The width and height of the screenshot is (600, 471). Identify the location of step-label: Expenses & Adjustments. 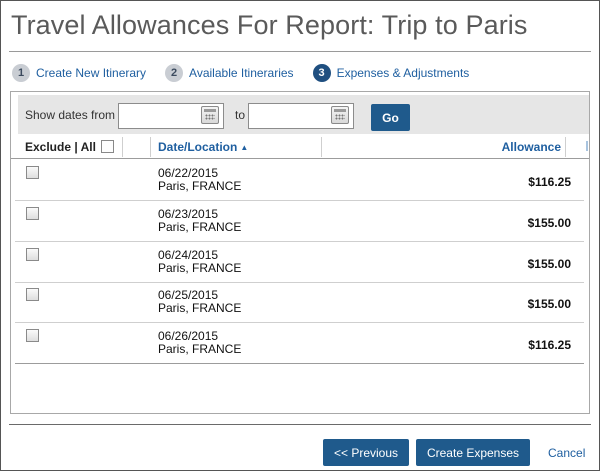
(403, 73).